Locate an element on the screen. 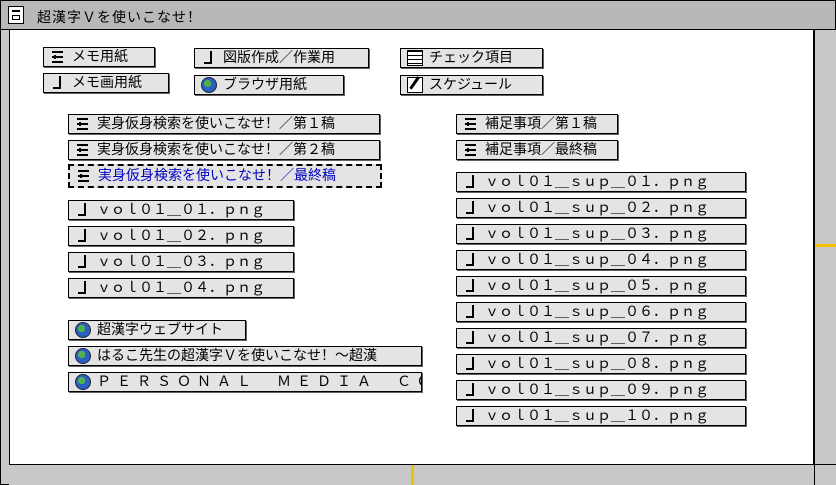  sup-png-item: ｖｏｌ０１＿ｓｕｐ＿０７．ｐｎｇ is located at coordinates (601, 338).